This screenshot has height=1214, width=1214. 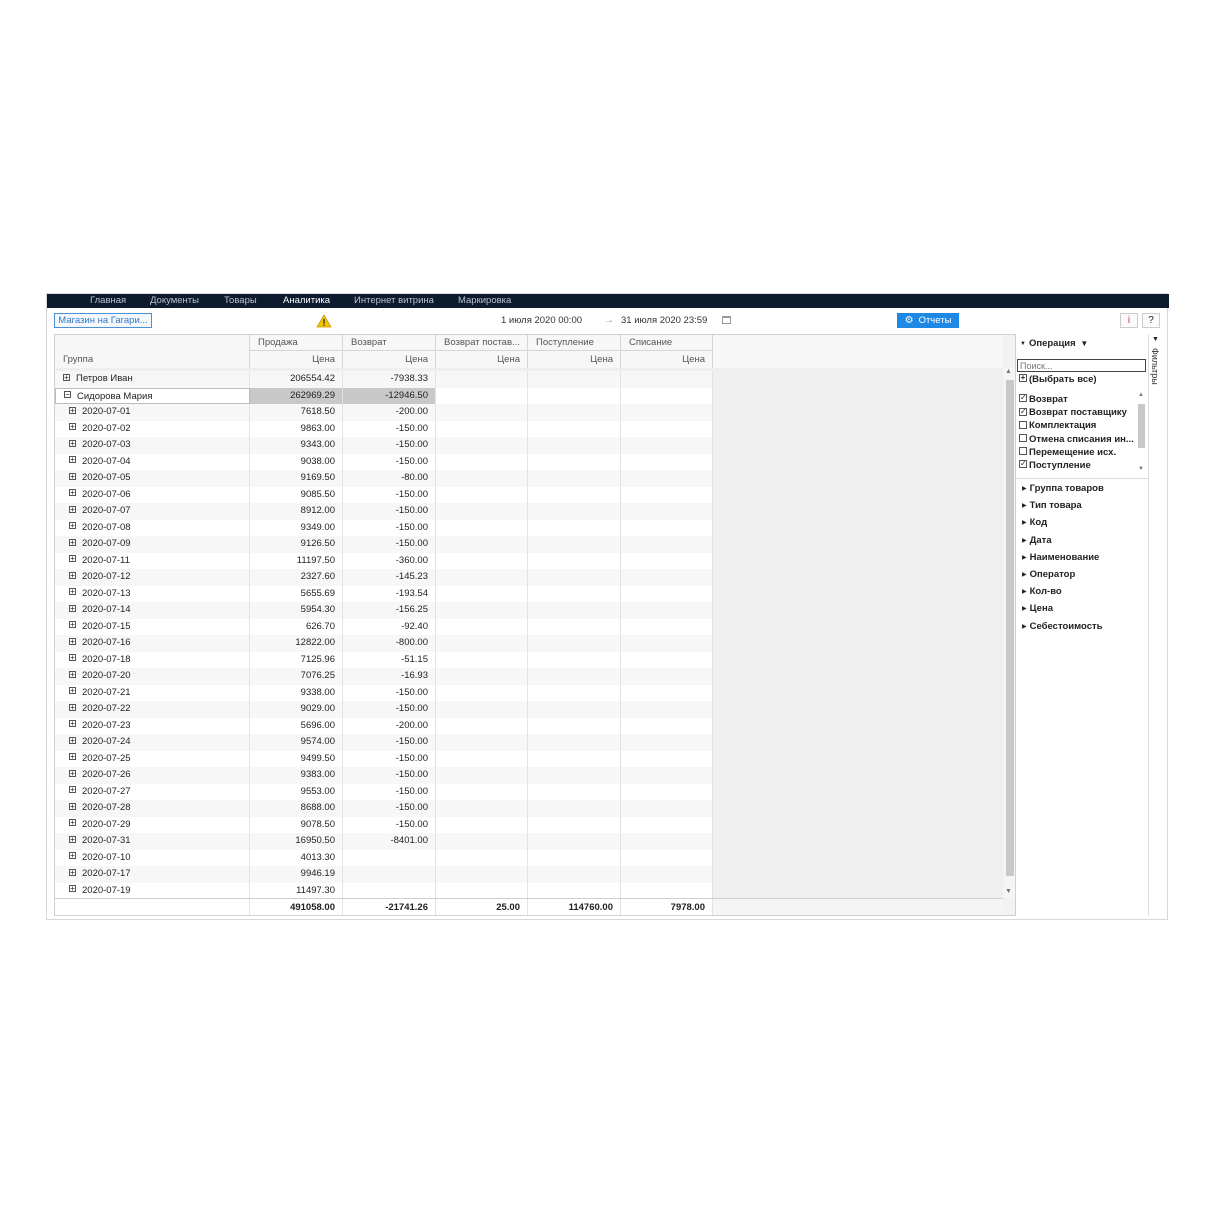 What do you see at coordinates (384, 544) in the screenshot?
I see `table-row: +2020-07-09 9126.50 -150.00` at bounding box center [384, 544].